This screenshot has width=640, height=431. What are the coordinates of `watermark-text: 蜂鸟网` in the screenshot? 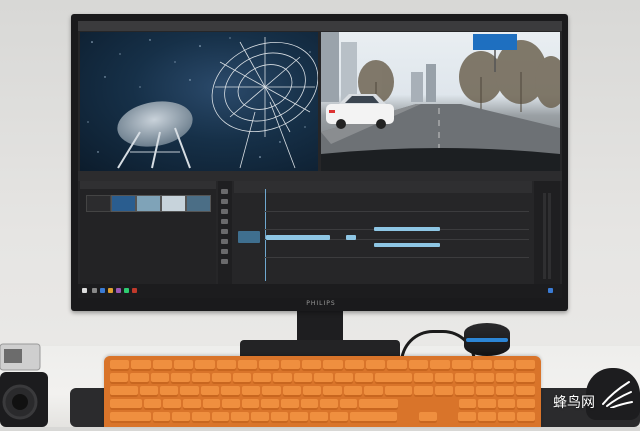 It's located at (574, 403).